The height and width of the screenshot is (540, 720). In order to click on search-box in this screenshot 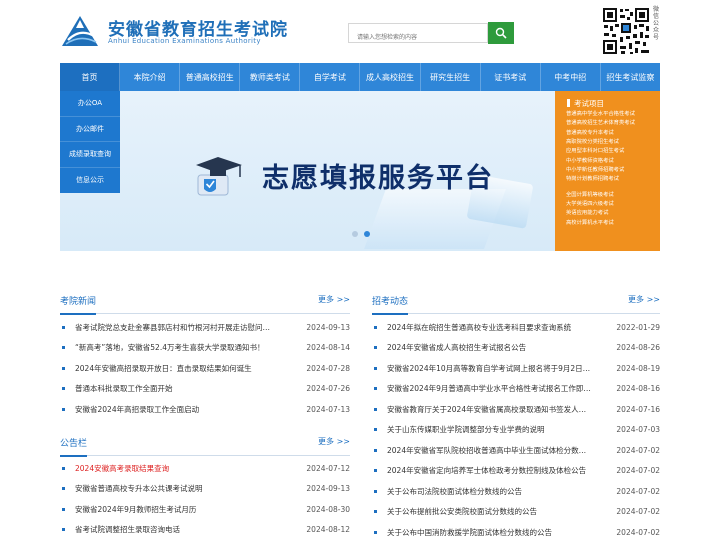, I will do `click(418, 35)`.